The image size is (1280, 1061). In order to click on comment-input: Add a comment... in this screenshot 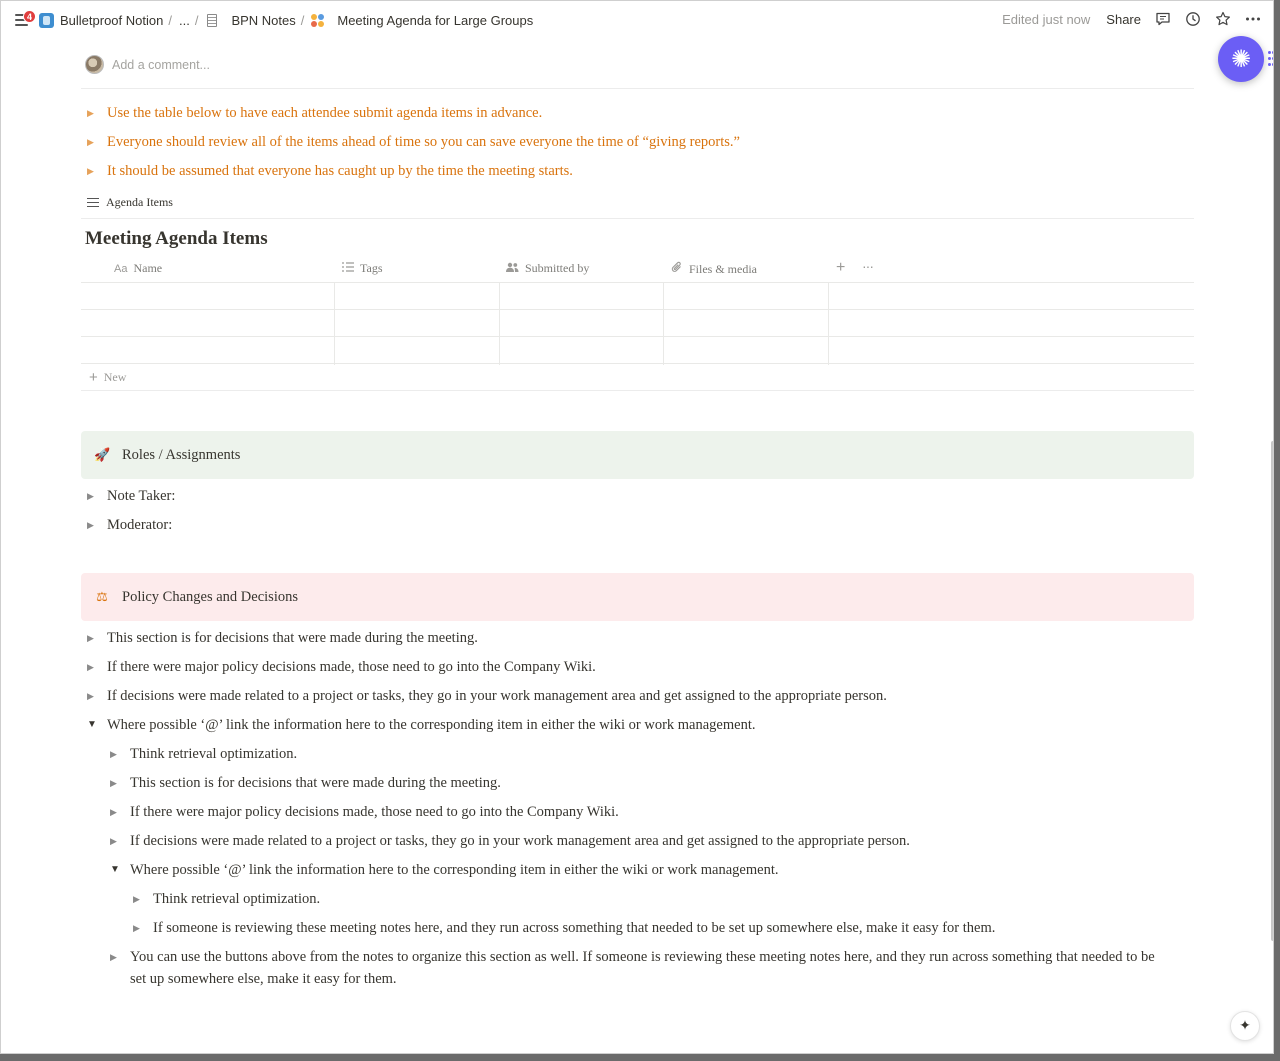, I will do `click(161, 65)`.